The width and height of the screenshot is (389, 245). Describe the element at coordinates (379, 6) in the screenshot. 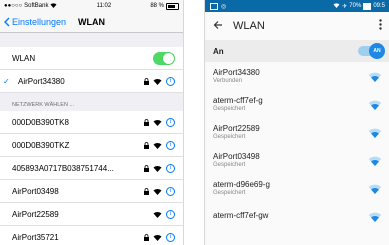

I see `android-status-time: 09:5` at that location.